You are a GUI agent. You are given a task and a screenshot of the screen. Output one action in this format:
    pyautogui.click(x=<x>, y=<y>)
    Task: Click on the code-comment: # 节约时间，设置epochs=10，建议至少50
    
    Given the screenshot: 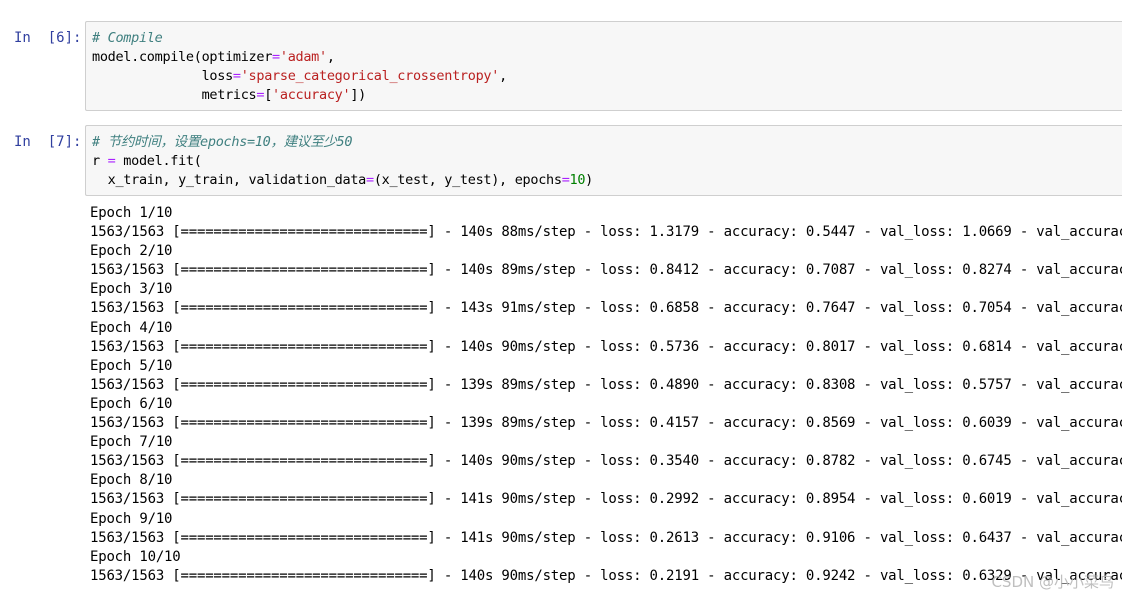 What is the action you would take?
    pyautogui.click(x=222, y=142)
    